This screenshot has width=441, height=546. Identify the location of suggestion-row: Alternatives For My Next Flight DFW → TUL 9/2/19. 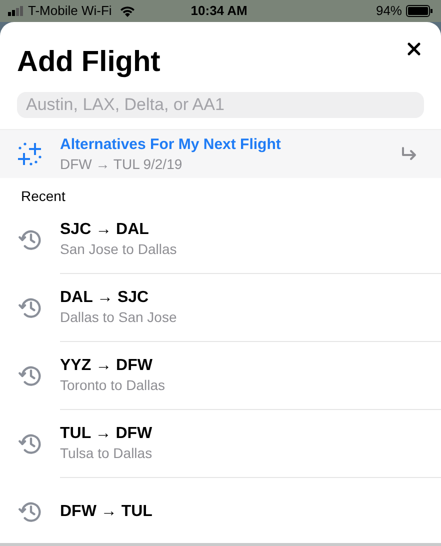
(220, 154).